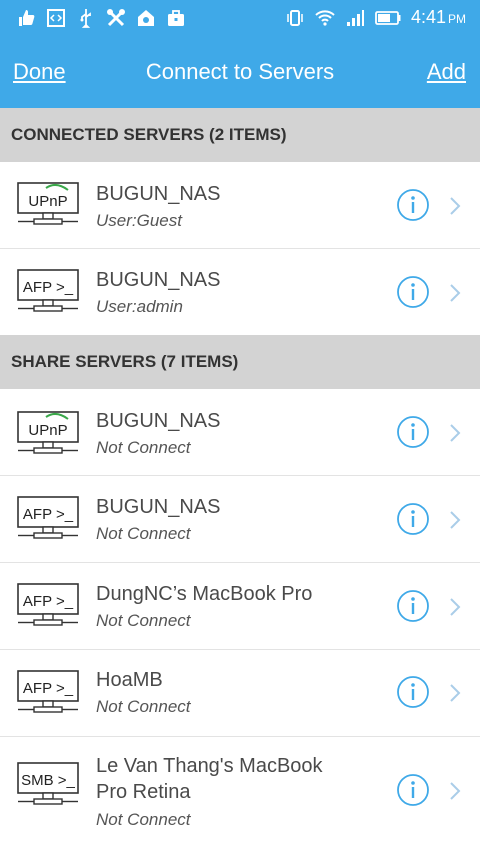 Image resolution: width=480 pixels, height=854 pixels. Describe the element at coordinates (85, 18) in the screenshot. I see `usb-icon` at that location.